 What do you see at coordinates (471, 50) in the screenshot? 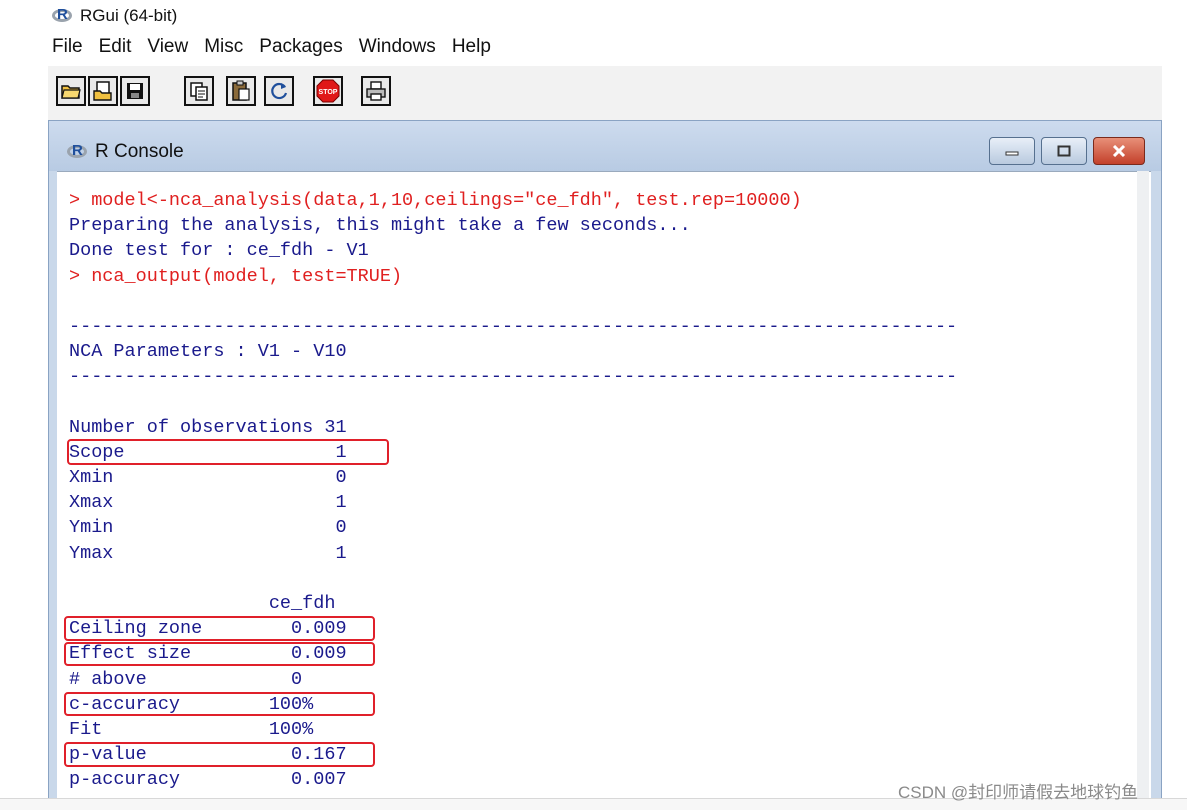
I see `menu-help: Help` at bounding box center [471, 50].